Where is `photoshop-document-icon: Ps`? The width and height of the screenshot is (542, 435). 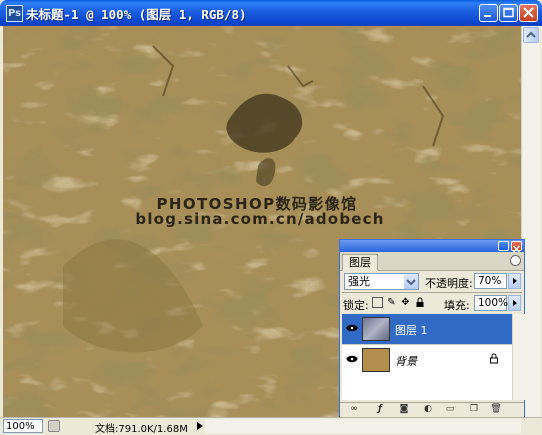
photoshop-document-icon: Ps is located at coordinates (14, 13).